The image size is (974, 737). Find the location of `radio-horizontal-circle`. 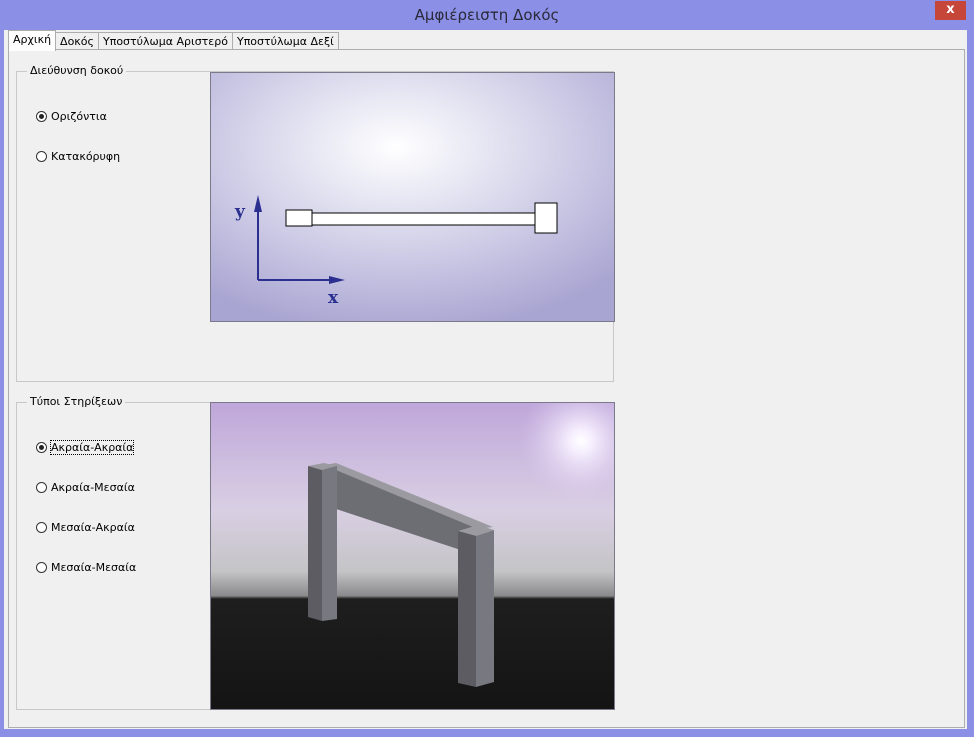

radio-horizontal-circle is located at coordinates (41, 116).